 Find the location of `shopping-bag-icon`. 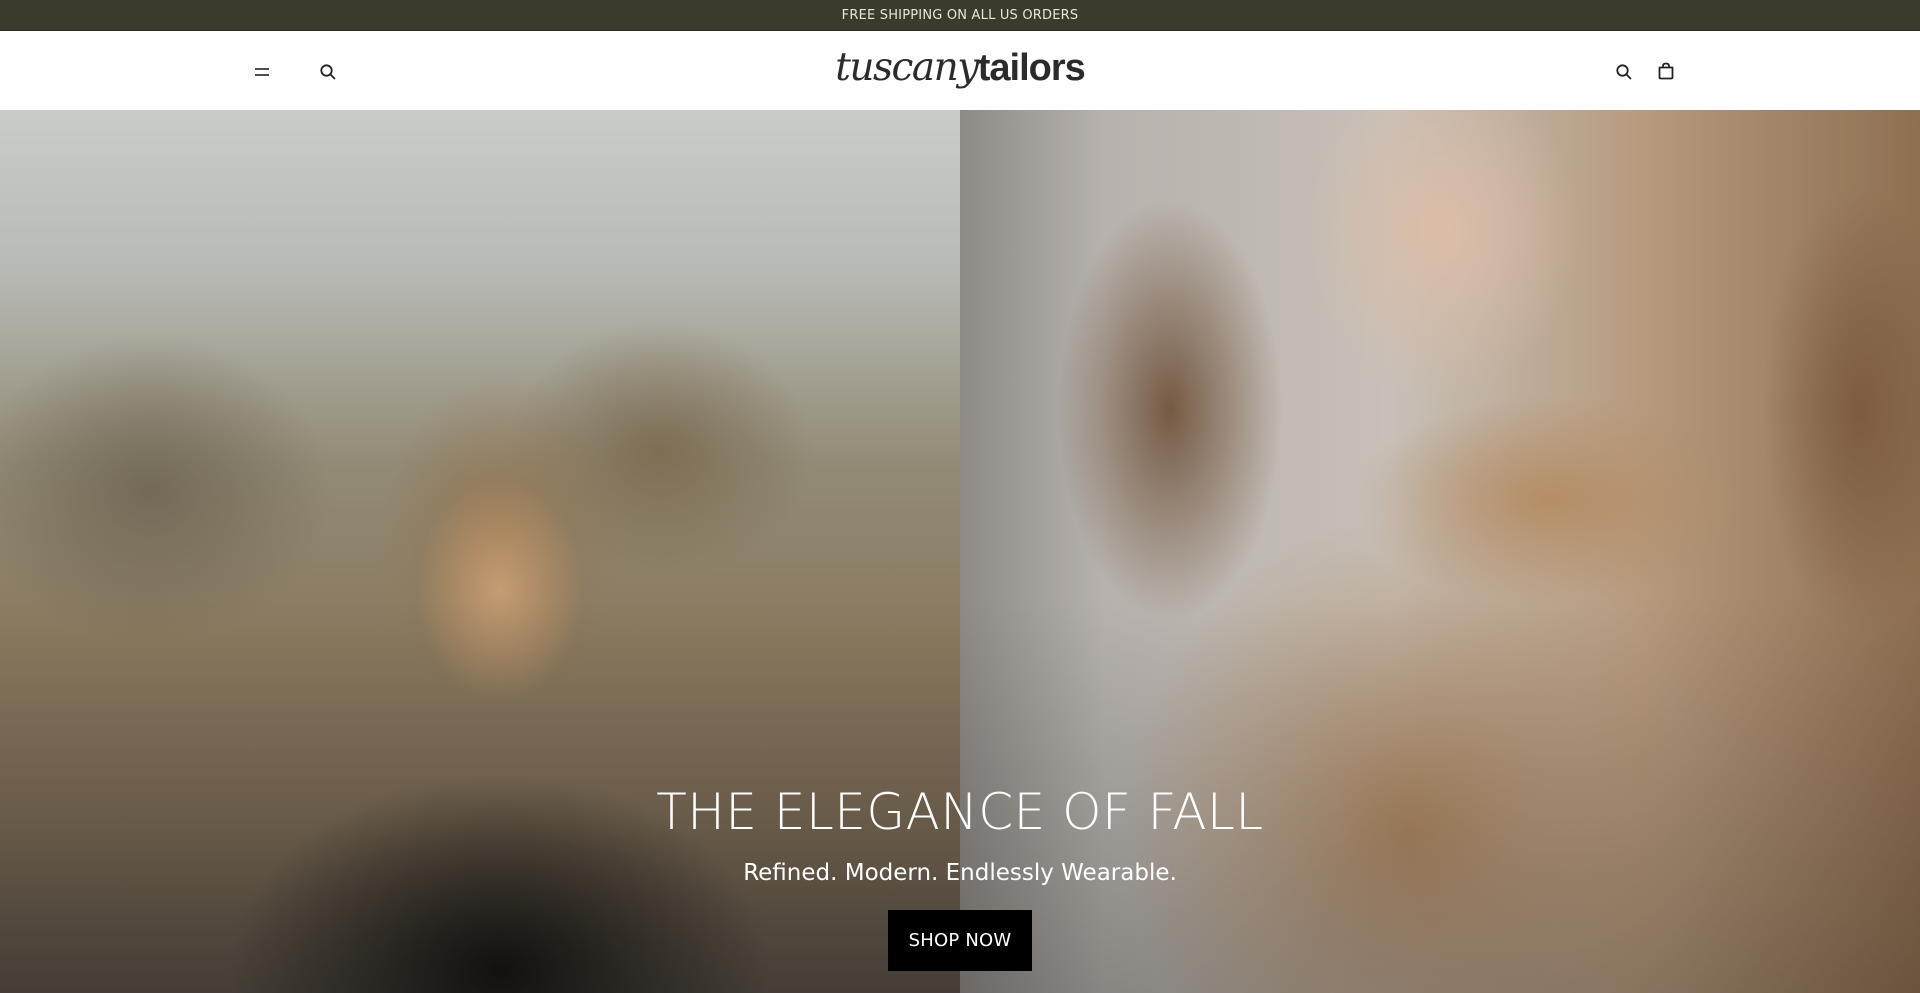

shopping-bag-icon is located at coordinates (1666, 71).